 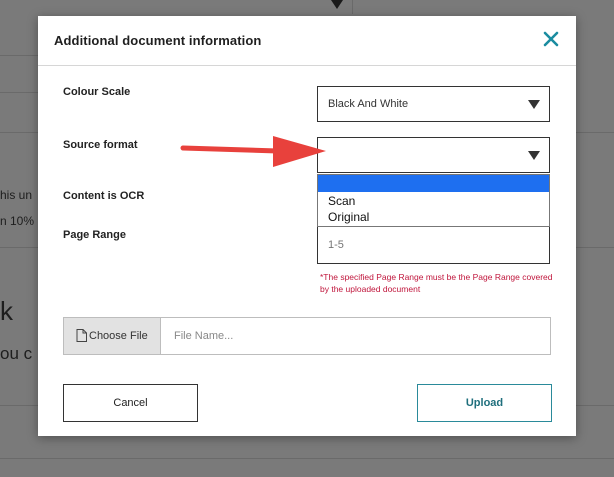 I want to click on source-format-dropdown: Scan Original, so click(x=433, y=200).